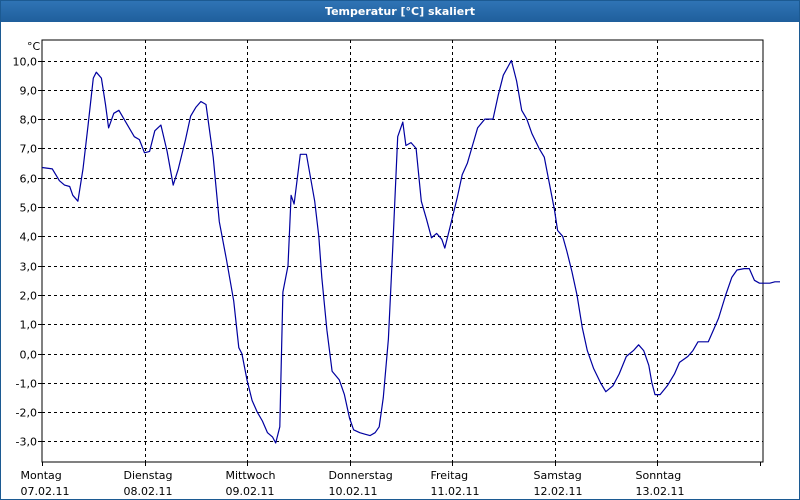  I want to click on y-tick-label: 8,0, so click(29, 120).